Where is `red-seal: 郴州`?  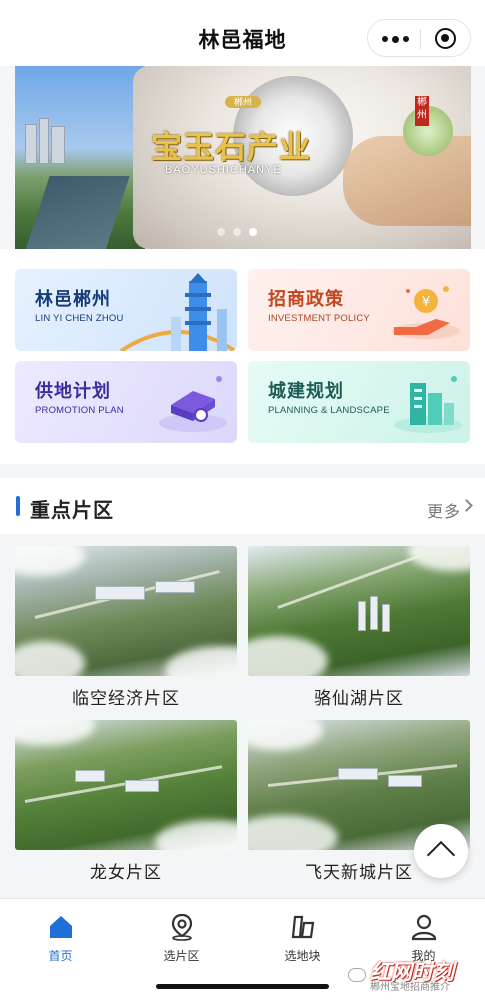 red-seal: 郴州 is located at coordinates (422, 111).